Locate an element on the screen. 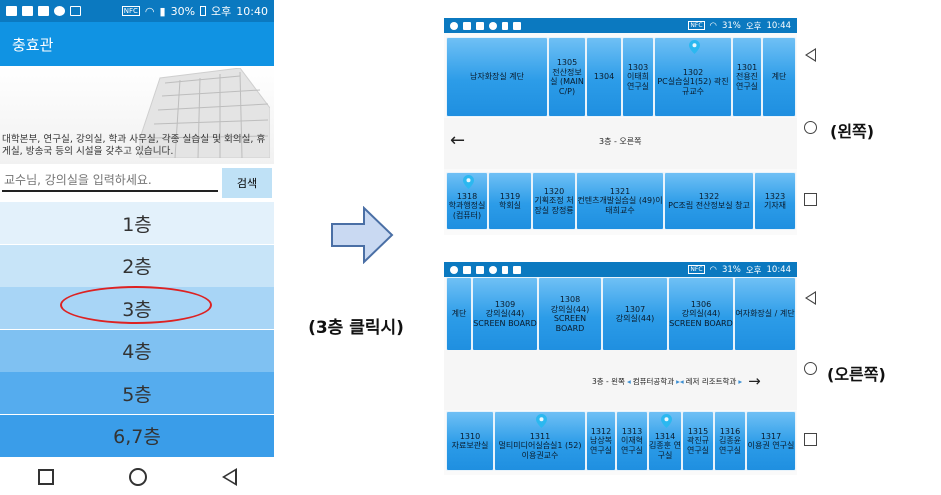 This screenshot has height=495, width=941. hallway-link-computer-eng: 컴퓨터공학과 is located at coordinates (653, 381).